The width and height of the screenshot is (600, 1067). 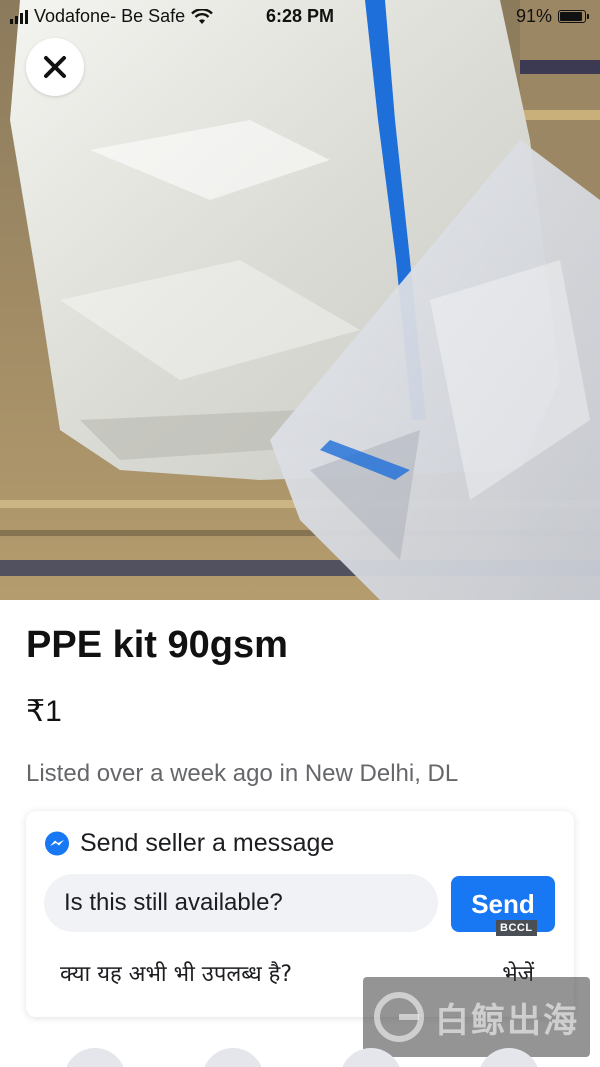 I want to click on battery-fill, so click(x=571, y=16).